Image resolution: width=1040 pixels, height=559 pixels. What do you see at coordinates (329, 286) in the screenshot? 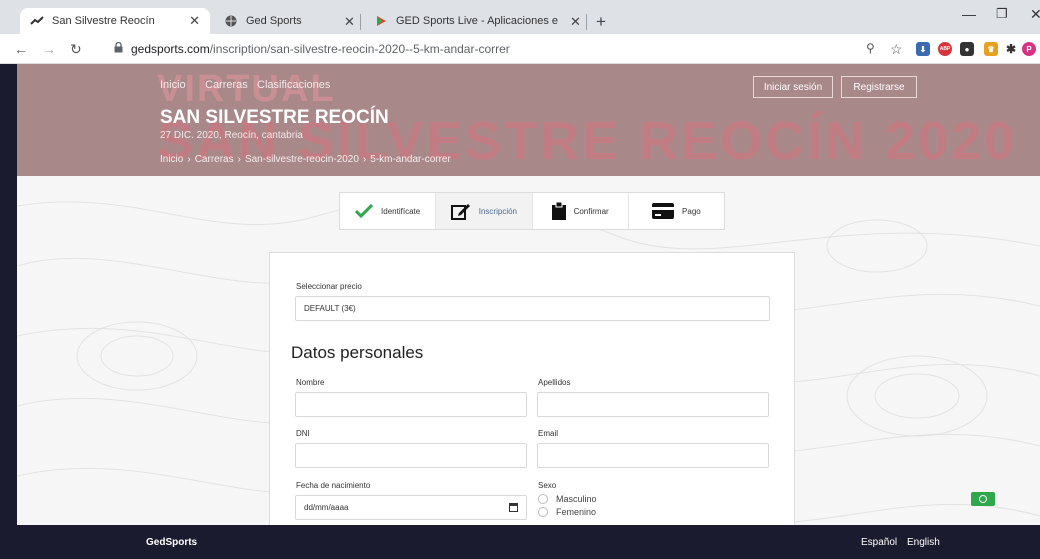
I see `price-label: Seleccionar precio` at bounding box center [329, 286].